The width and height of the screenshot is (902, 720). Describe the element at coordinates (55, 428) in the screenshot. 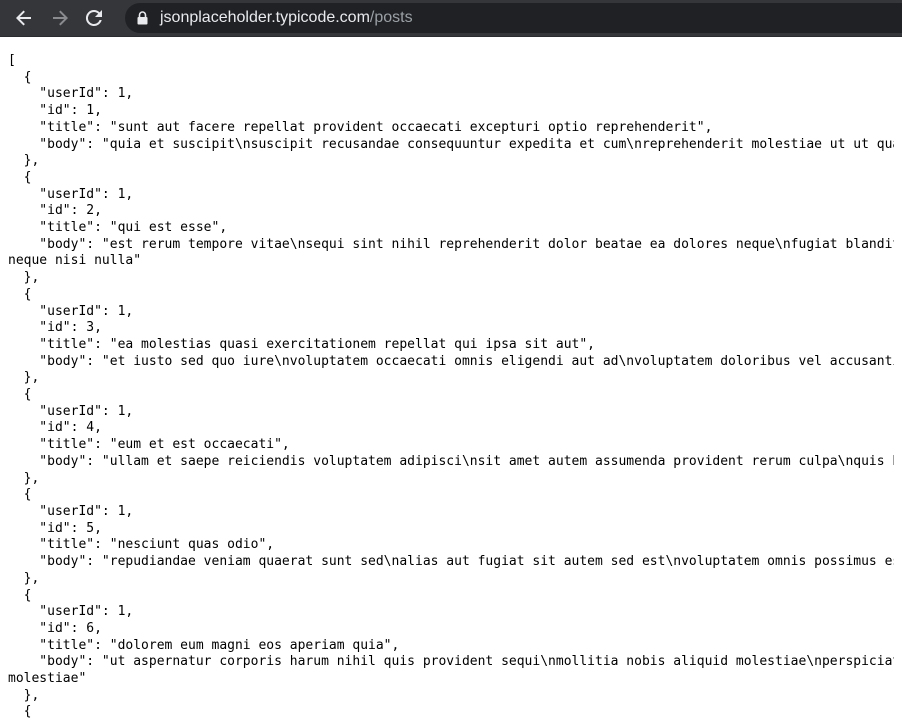

I see `json-line: "id": 4,` at that location.